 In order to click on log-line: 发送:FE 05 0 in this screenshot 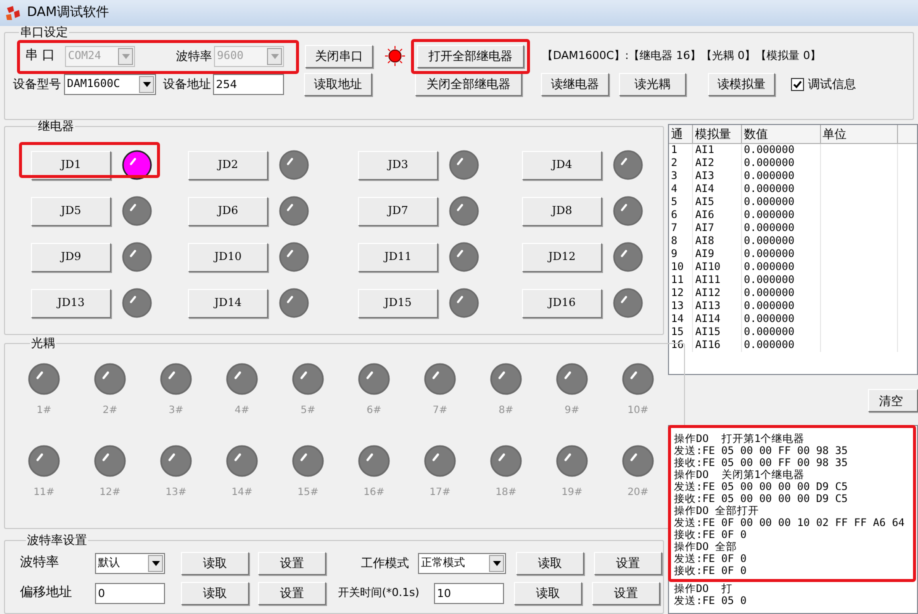, I will do `click(711, 601)`.